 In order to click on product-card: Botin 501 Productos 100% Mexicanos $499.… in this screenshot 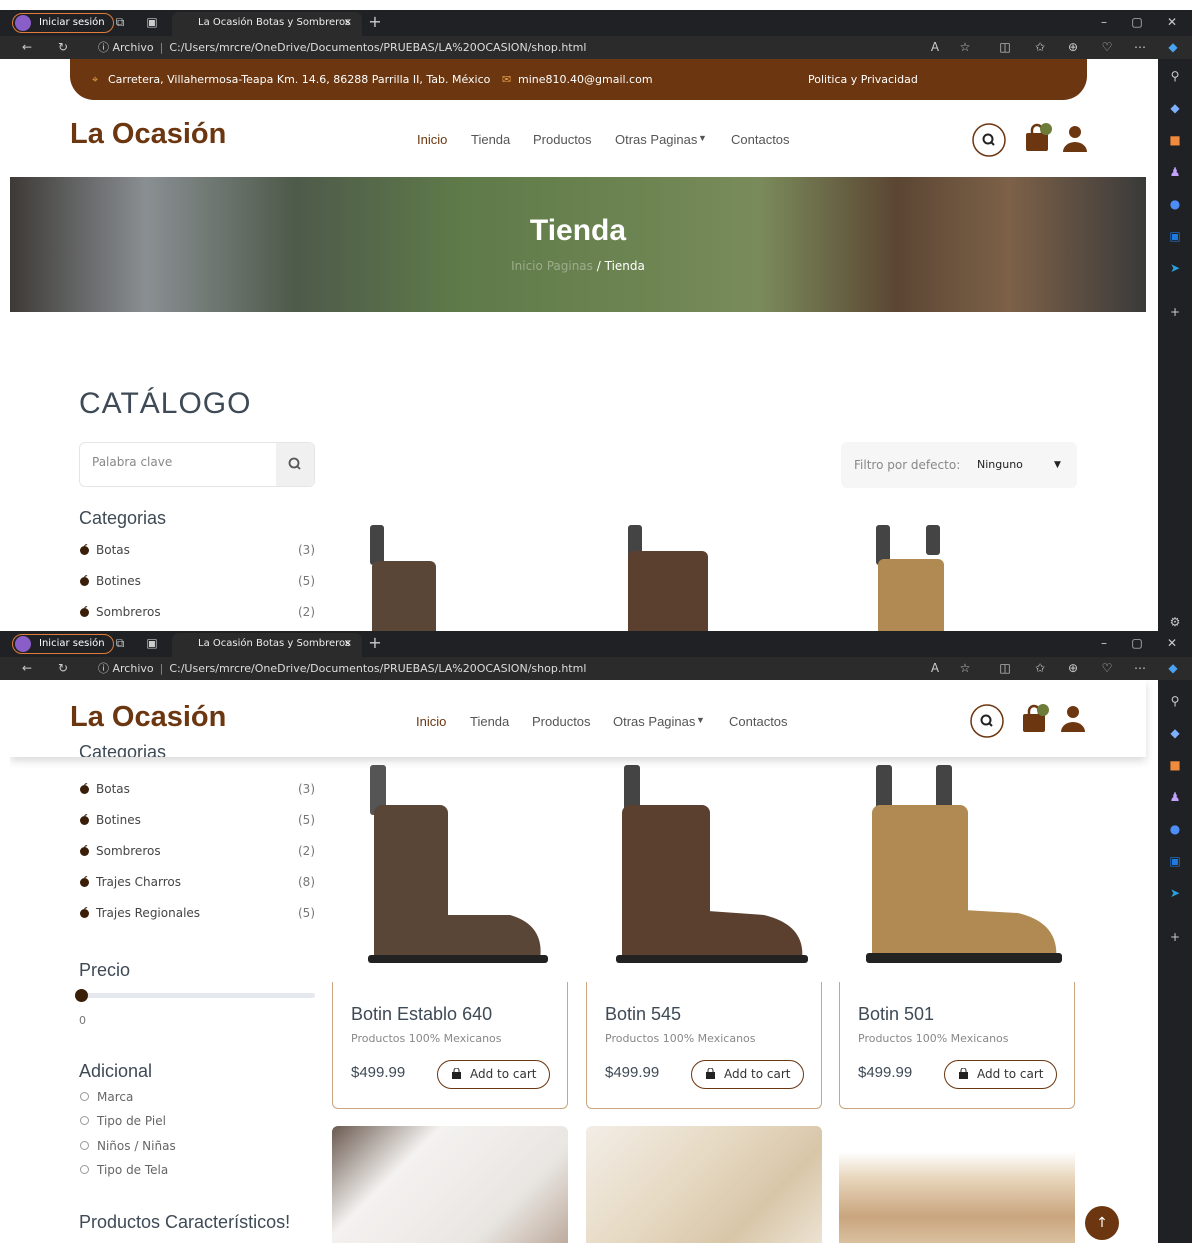, I will do `click(957, 1045)`.